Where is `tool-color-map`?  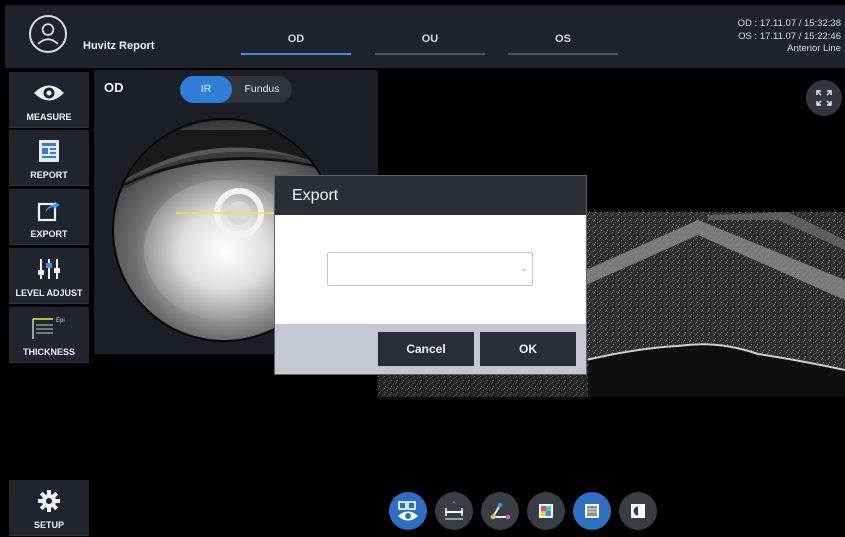
tool-color-map is located at coordinates (546, 511).